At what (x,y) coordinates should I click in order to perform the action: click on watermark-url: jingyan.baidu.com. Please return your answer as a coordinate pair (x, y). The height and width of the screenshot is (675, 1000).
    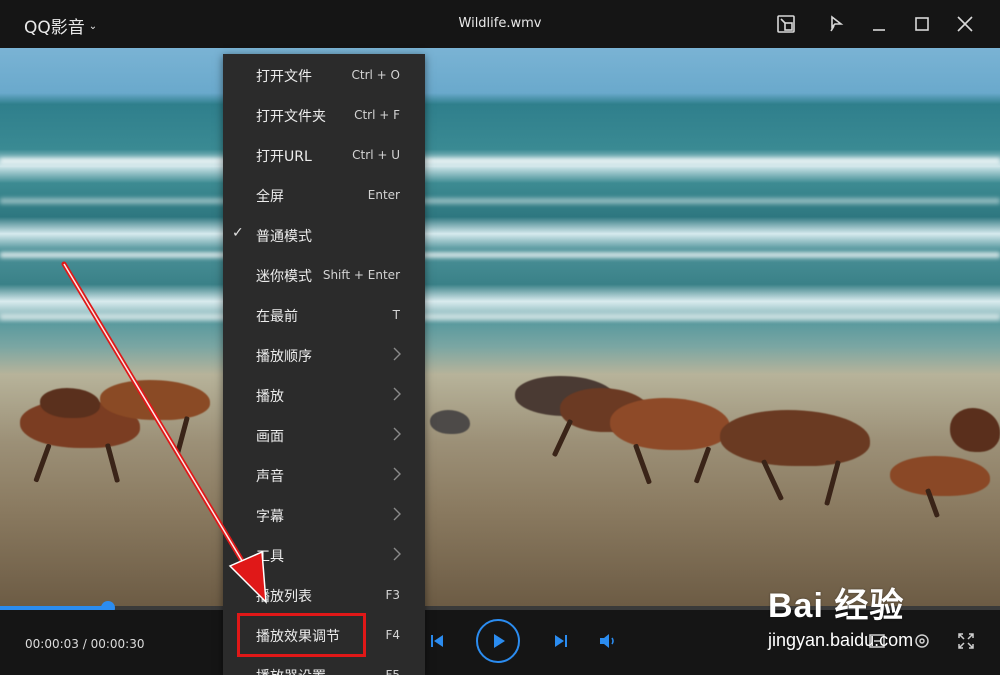
    Looking at the image, I should click on (841, 640).